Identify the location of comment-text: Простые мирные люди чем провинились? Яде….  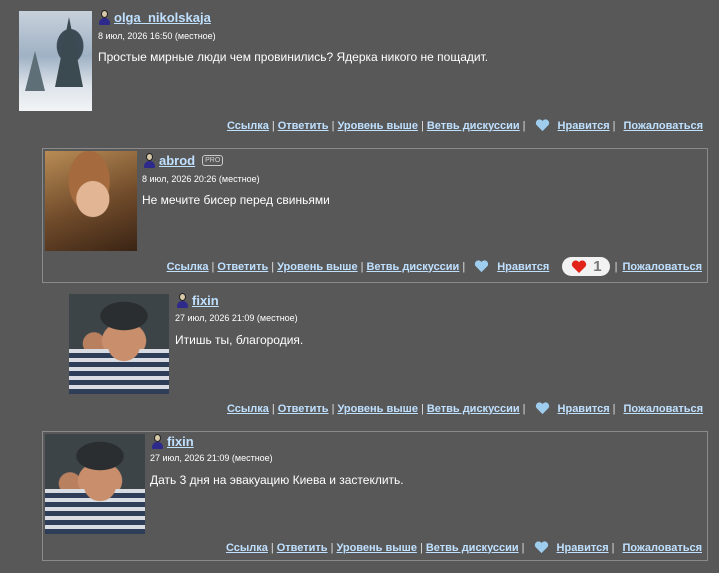
(293, 57).